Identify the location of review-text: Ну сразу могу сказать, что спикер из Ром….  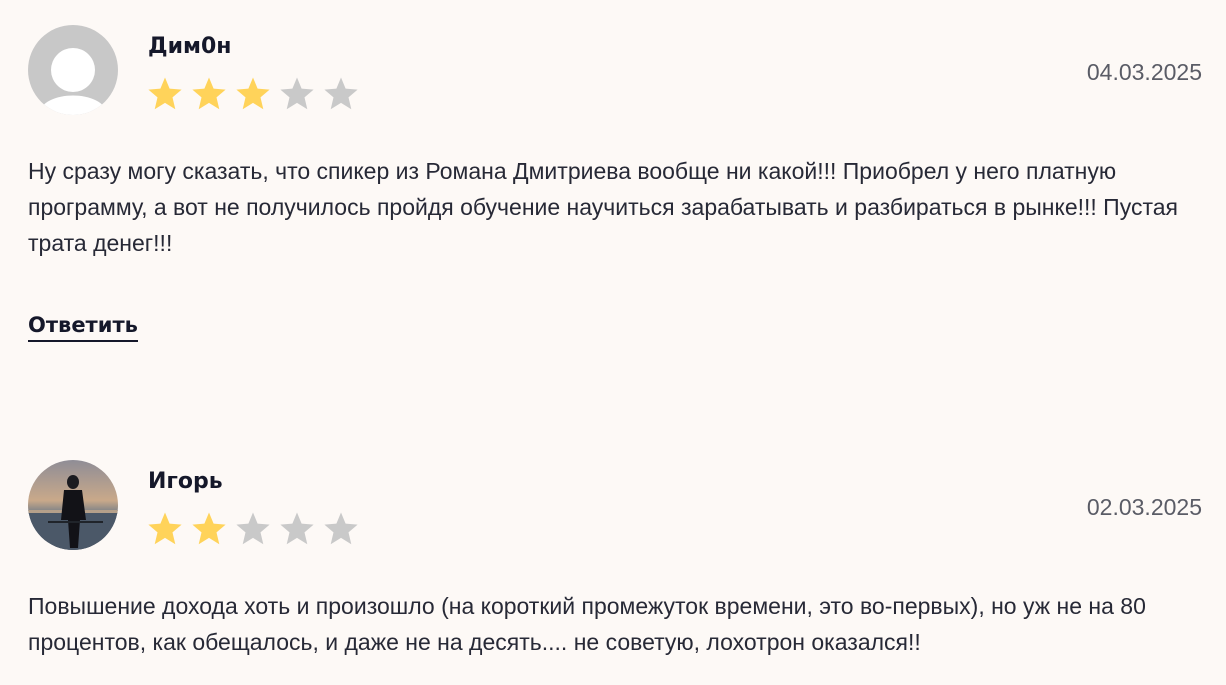
(603, 207).